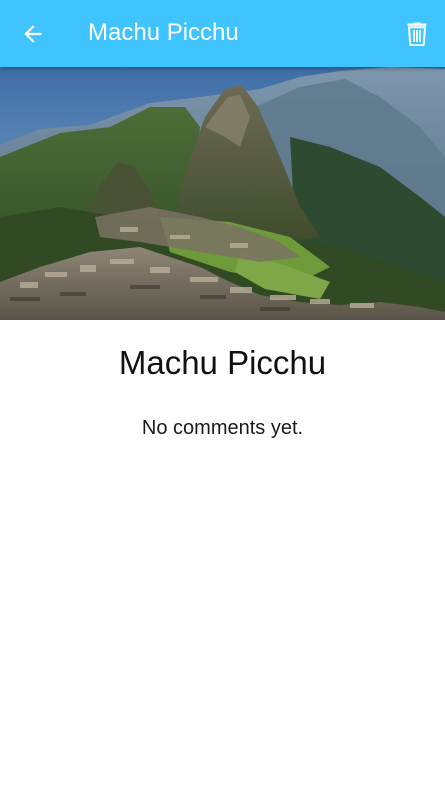 The image size is (445, 796). I want to click on app-bar-title: Machu Picchu, so click(163, 32).